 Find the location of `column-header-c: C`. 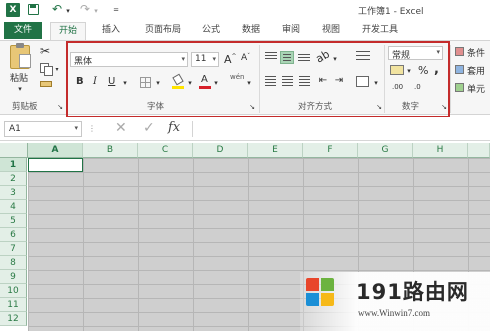

column-header-c: C is located at coordinates (165, 150).